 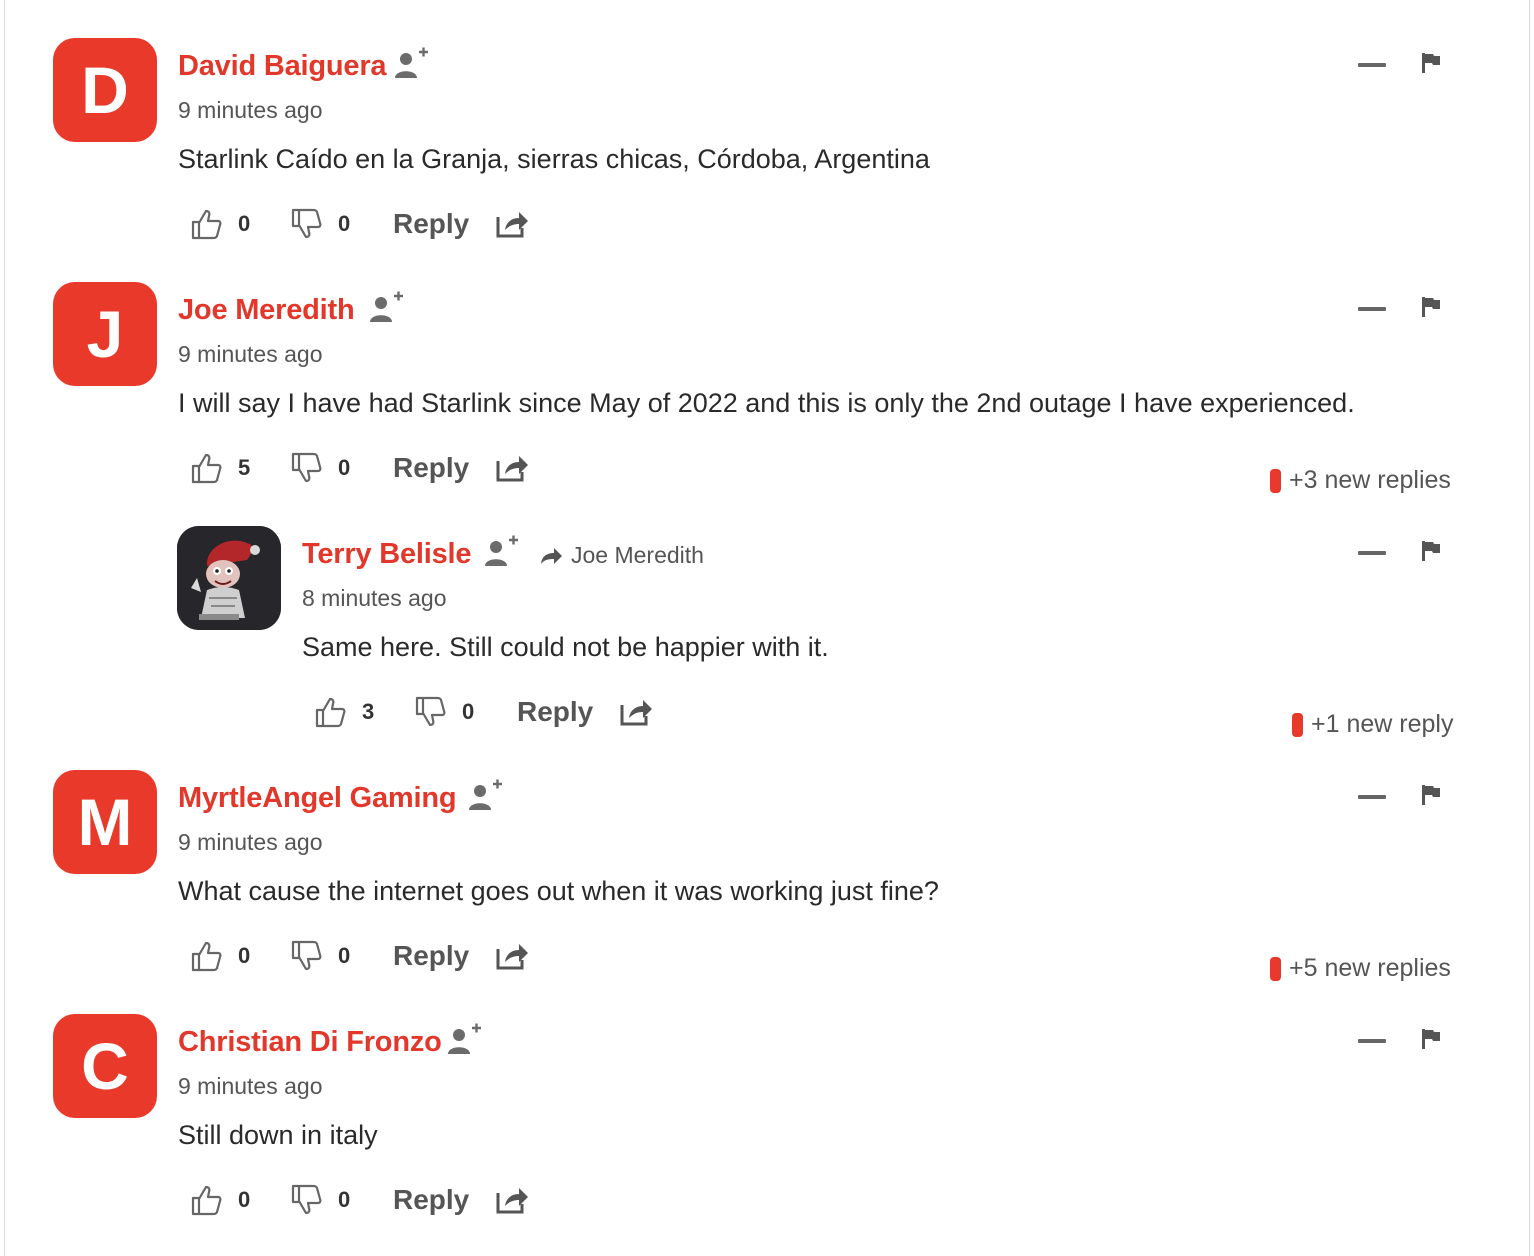 What do you see at coordinates (105, 334) in the screenshot?
I see `avatar: J` at bounding box center [105, 334].